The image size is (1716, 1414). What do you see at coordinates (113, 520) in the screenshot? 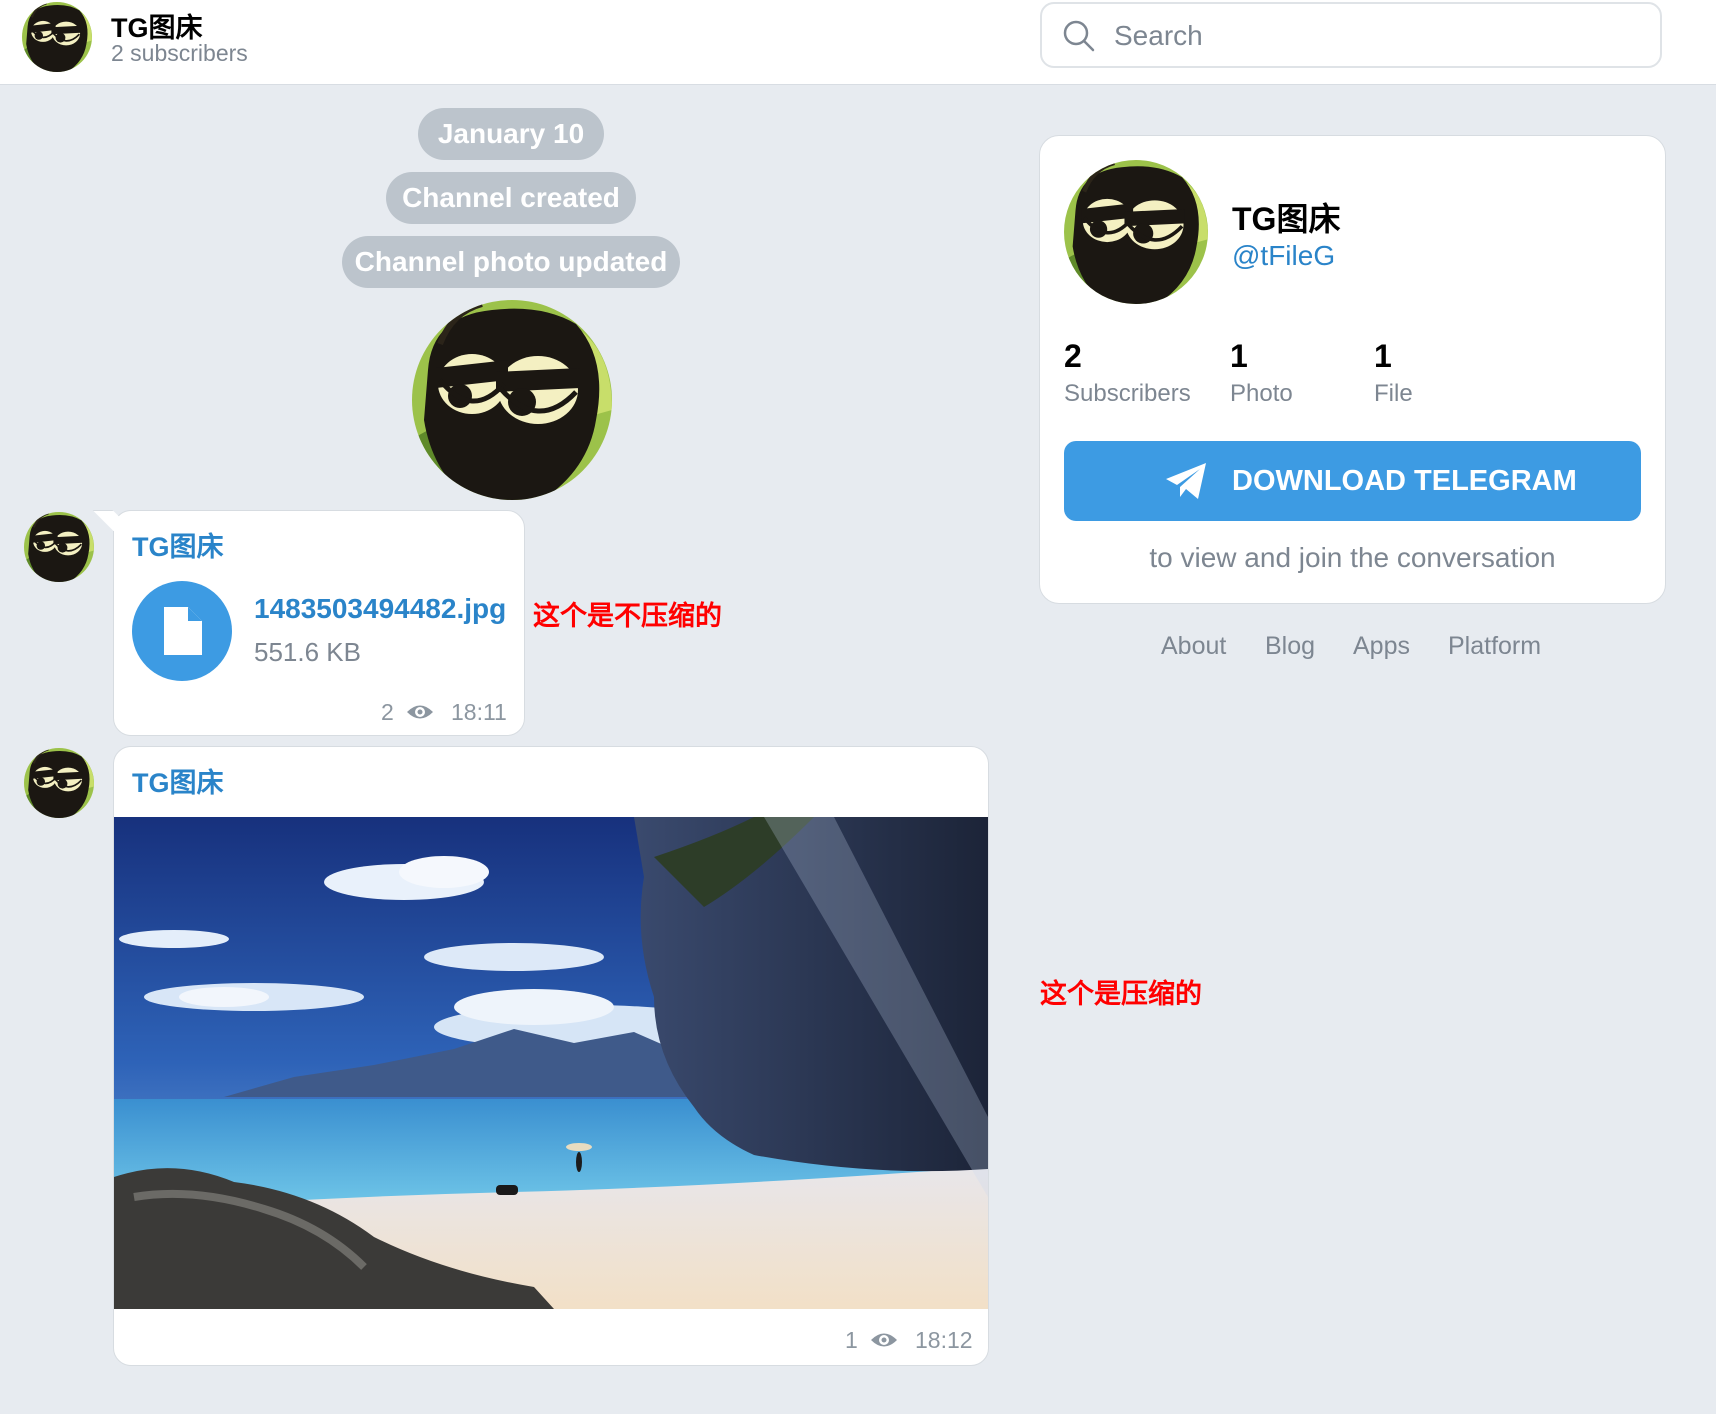
I see `bubble-tail` at bounding box center [113, 520].